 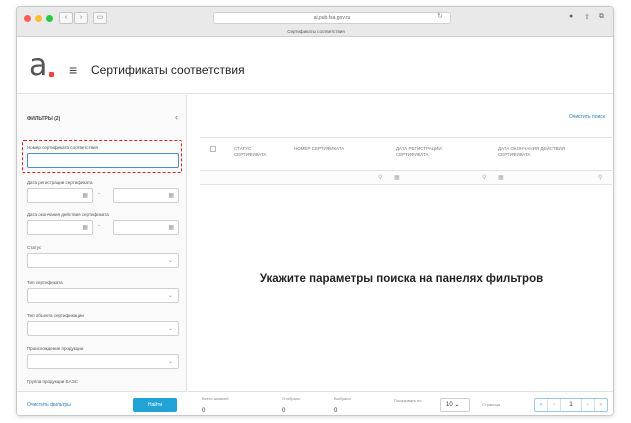 I want to click on filters-title: ФИЛЬТРЫ (2), so click(x=44, y=119).